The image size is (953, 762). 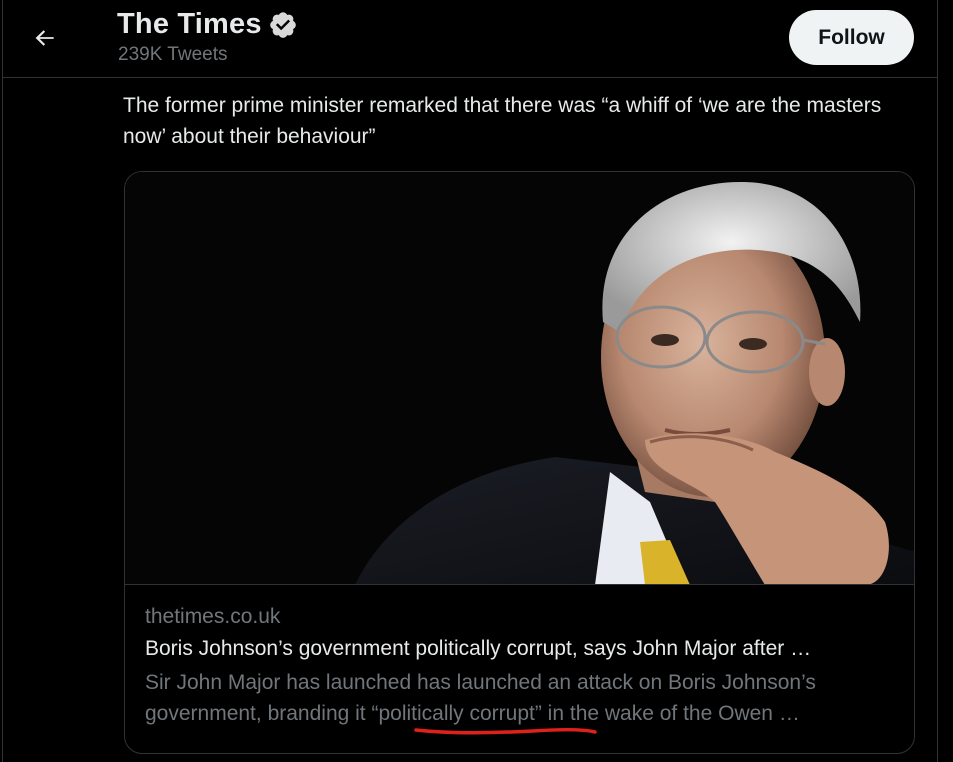 I want to click on title-row: The Times, so click(x=207, y=24).